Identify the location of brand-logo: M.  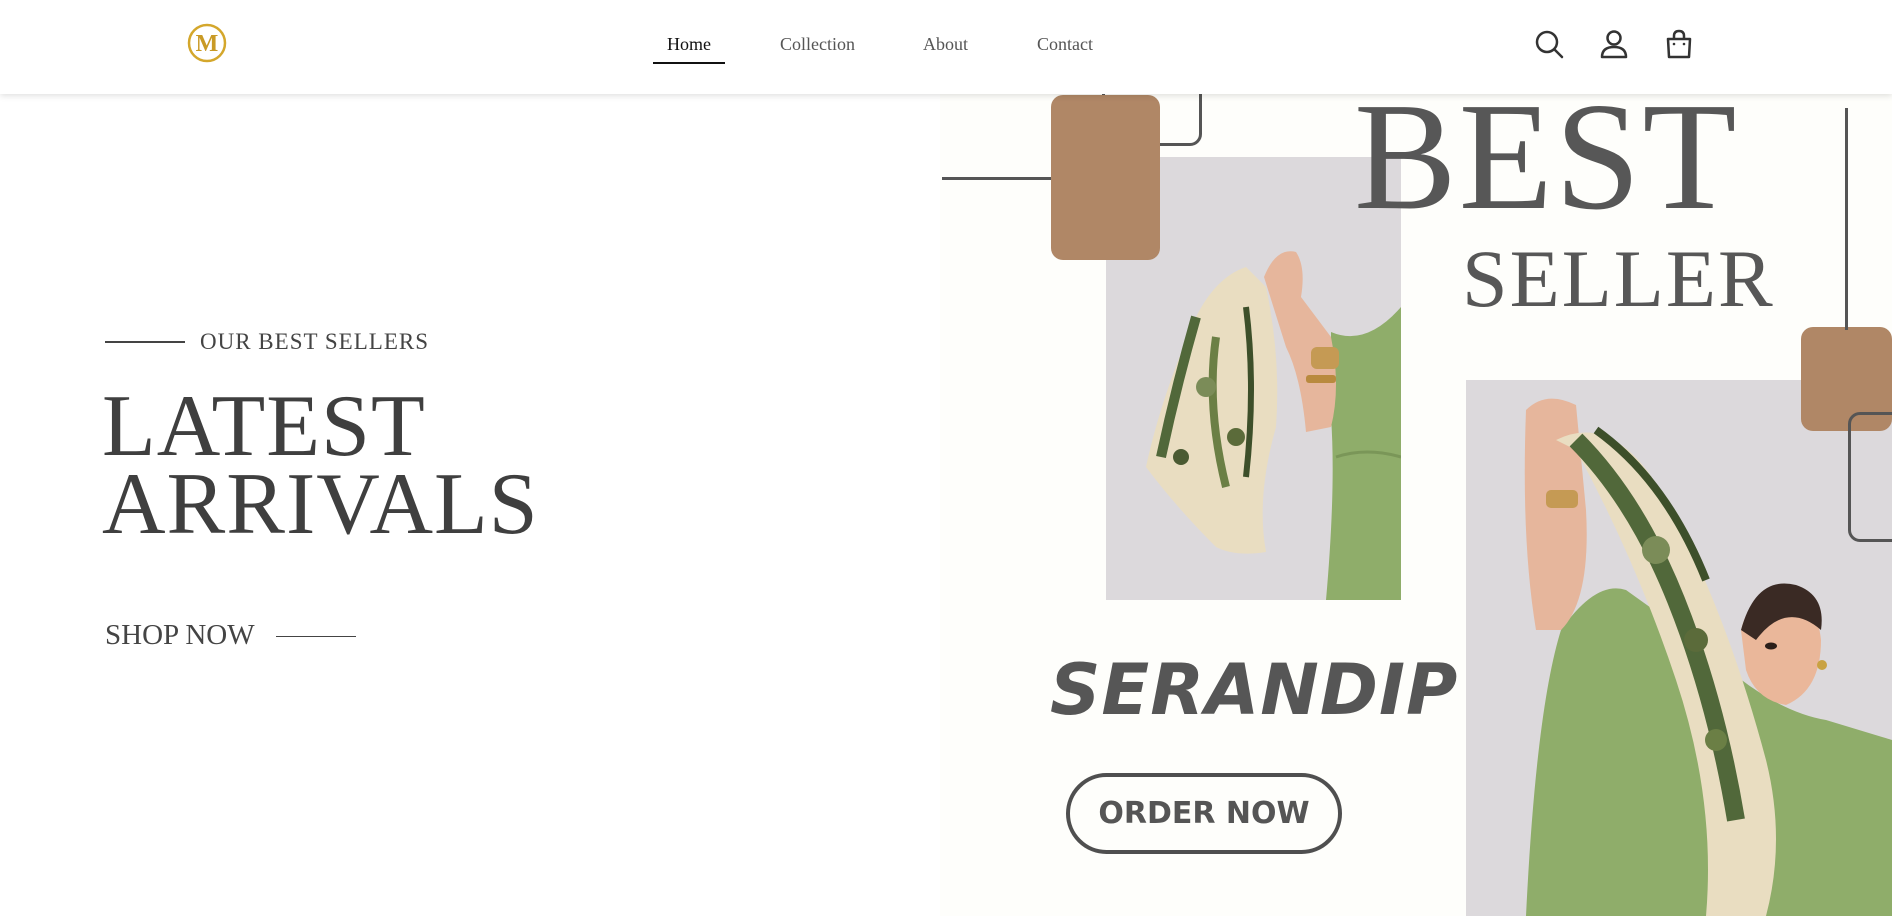
(207, 43).